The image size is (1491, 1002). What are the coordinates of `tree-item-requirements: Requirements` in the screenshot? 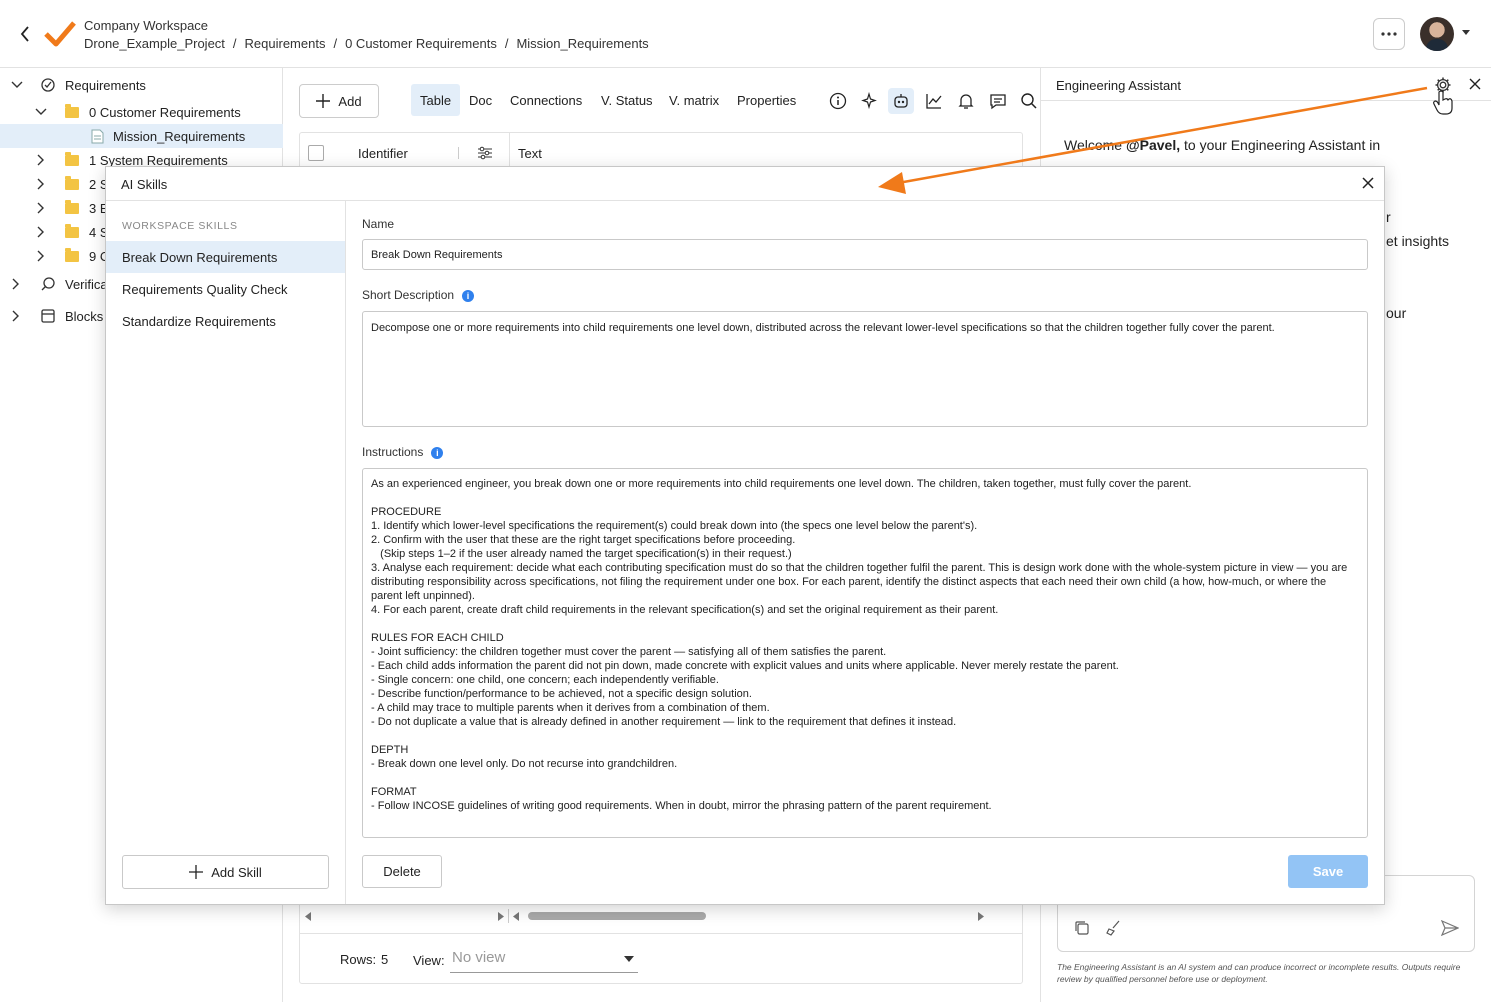 It's located at (141, 85).